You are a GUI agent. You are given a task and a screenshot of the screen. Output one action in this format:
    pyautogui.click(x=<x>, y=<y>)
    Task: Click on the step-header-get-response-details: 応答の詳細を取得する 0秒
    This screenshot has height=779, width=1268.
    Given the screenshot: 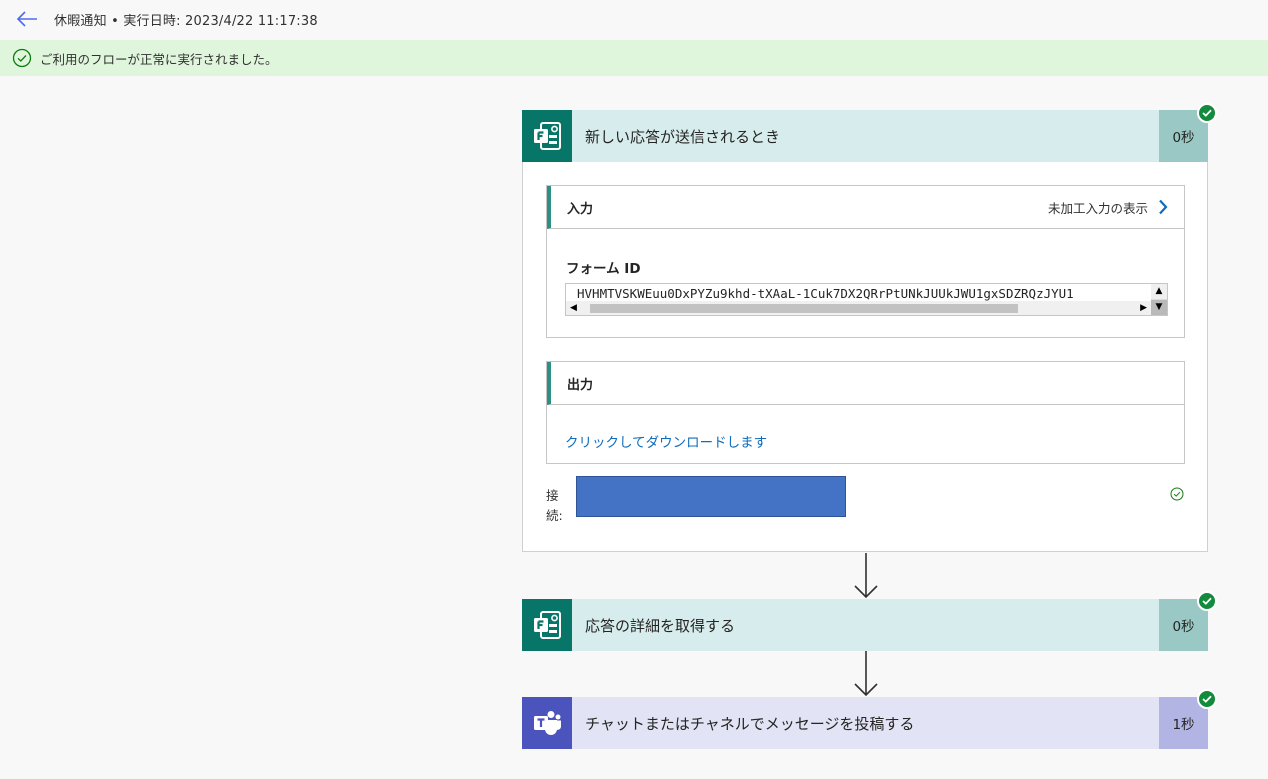 What is the action you would take?
    pyautogui.click(x=865, y=625)
    